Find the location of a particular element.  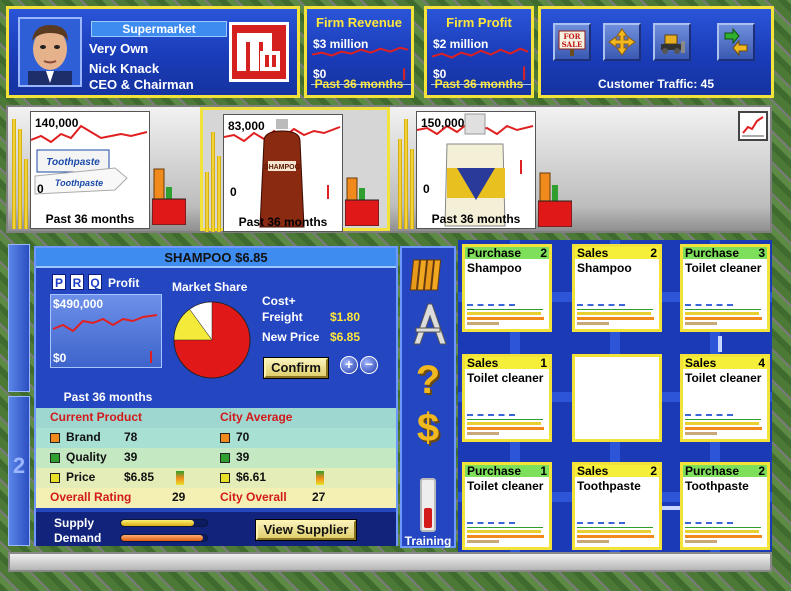

firm-revenue-title: Firm Revenue is located at coordinates (359, 22).